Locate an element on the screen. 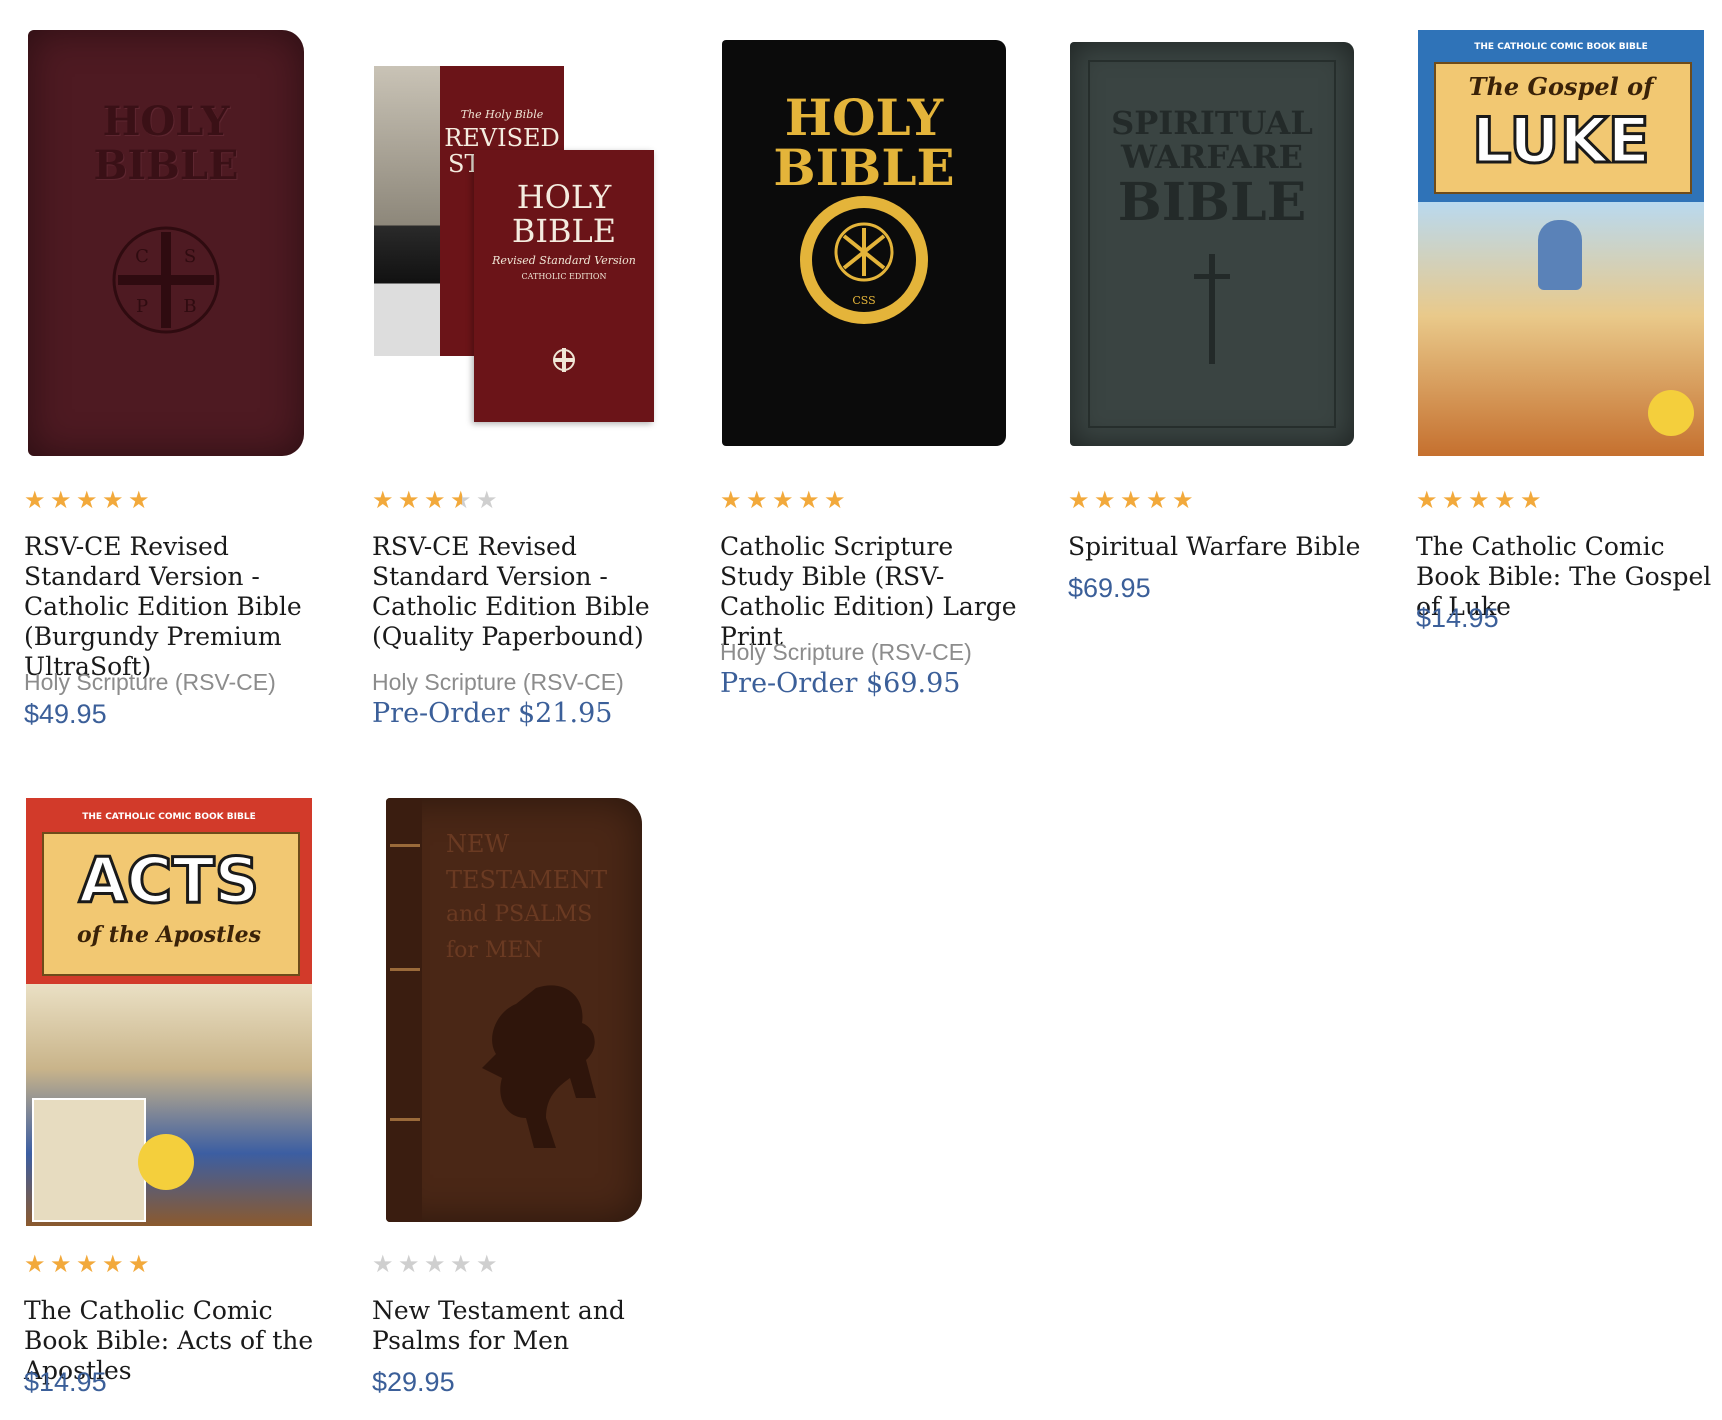 The image size is (1722, 1420). product-image: NEW TESTAMENT and PSALMS for MEN is located at coordinates (520, 1013).